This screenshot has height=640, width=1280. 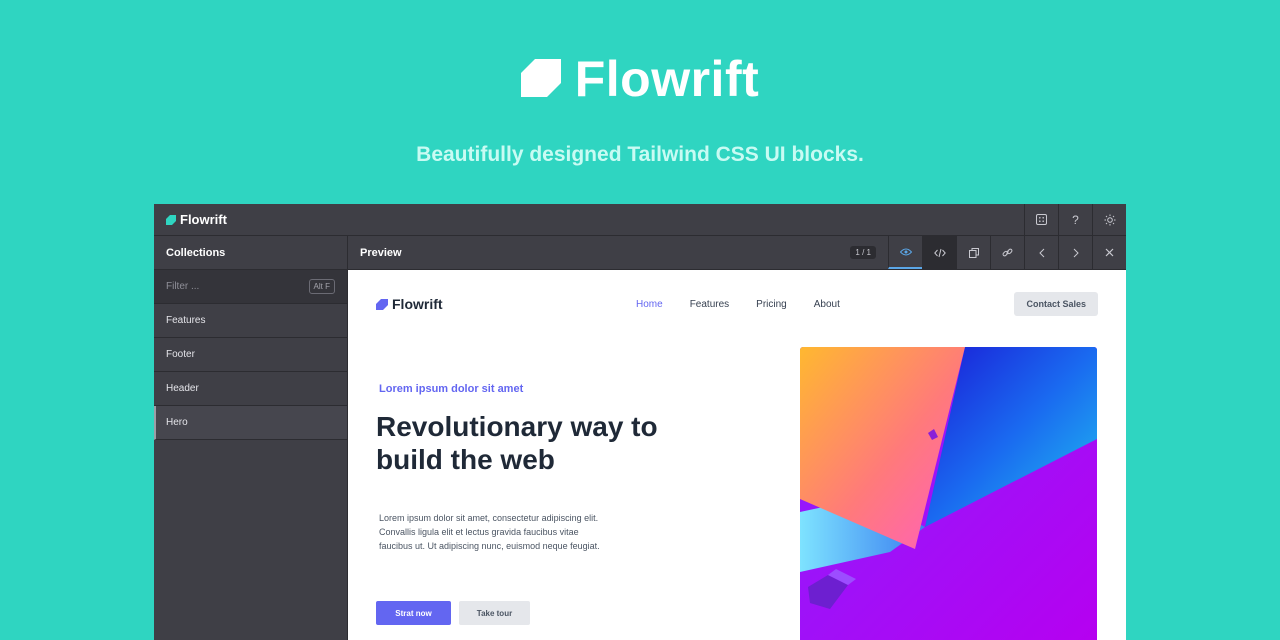 I want to click on app-brand: Flowrift, so click(x=190, y=219).